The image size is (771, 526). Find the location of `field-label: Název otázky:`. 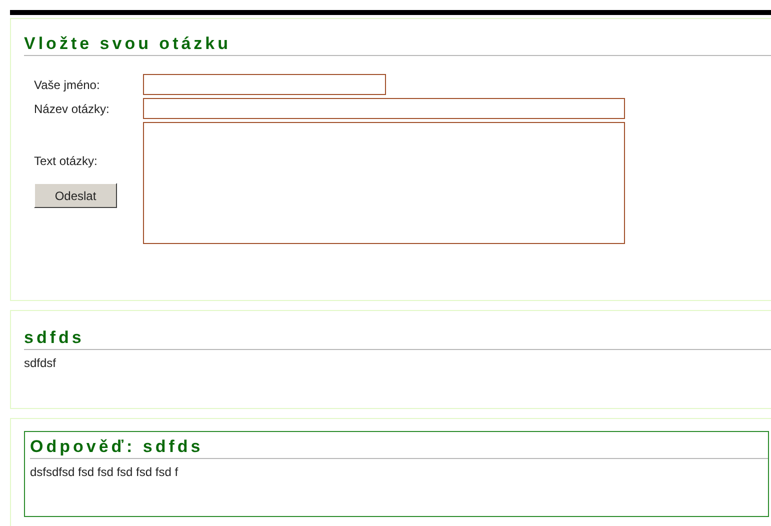

field-label: Název otázky: is located at coordinates (72, 109).